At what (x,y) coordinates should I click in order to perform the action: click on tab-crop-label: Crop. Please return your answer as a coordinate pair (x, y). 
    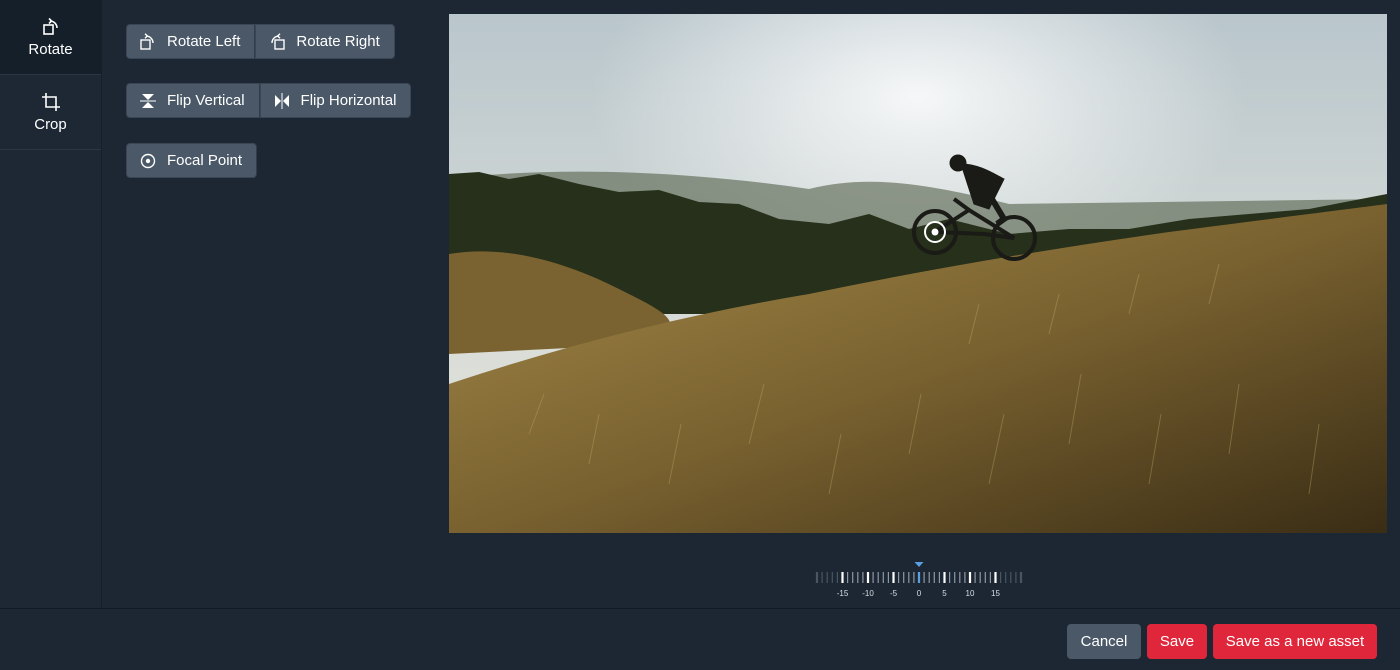
    Looking at the image, I should click on (50, 124).